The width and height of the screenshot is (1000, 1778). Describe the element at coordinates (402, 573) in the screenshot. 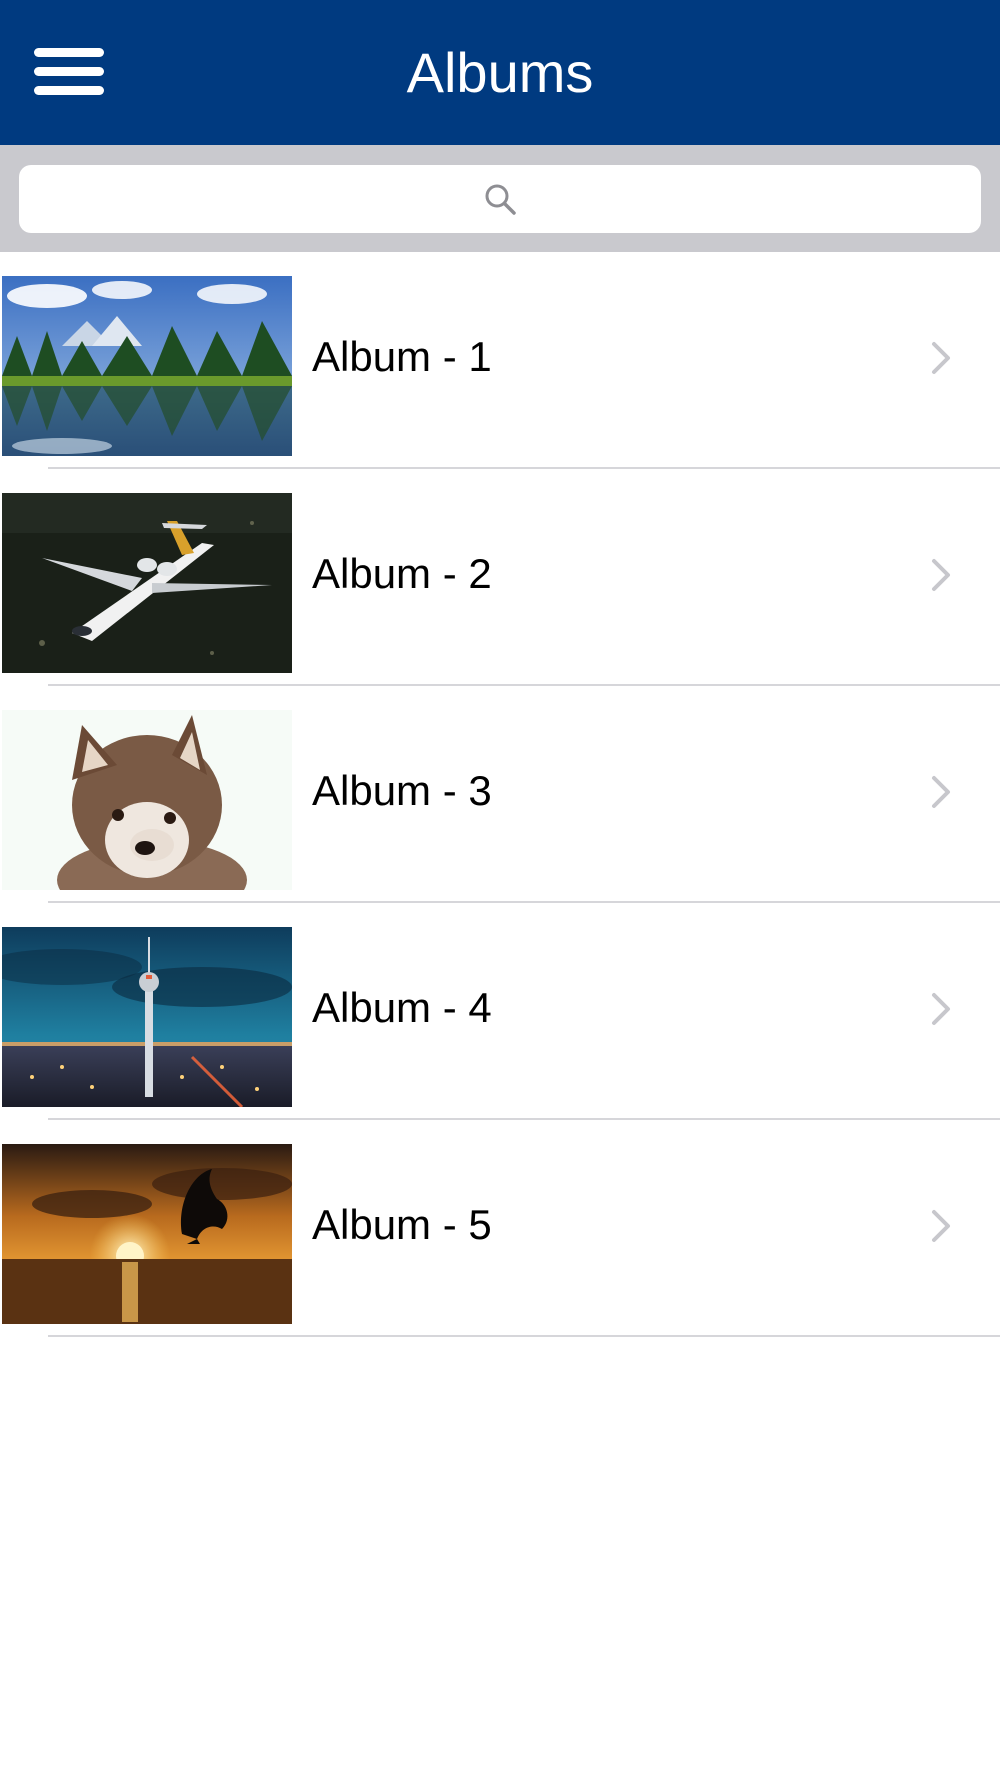

I see `album-title: Album - 2` at that location.